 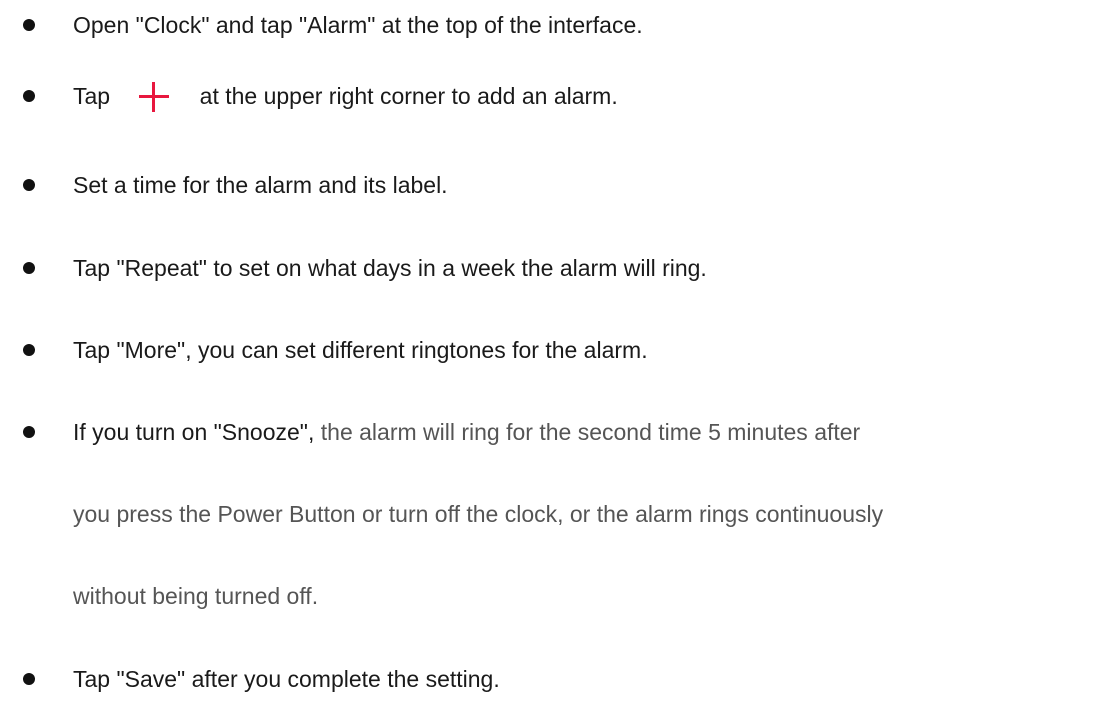 I want to click on list-item-text-before-icon: Tap, so click(x=92, y=96).